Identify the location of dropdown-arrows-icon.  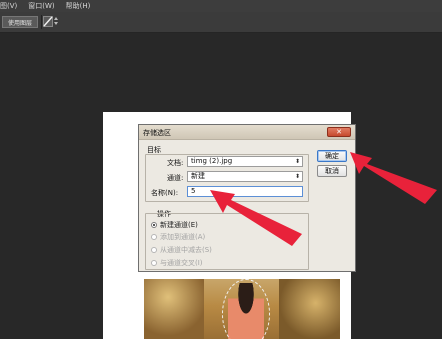
(56, 21).